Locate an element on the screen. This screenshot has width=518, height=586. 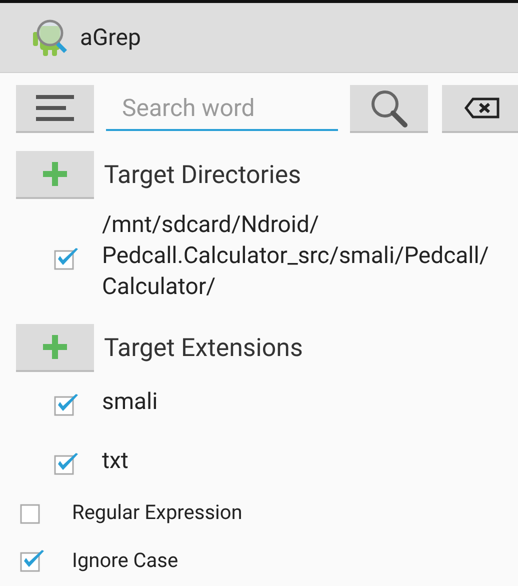
extension-label: txt is located at coordinates (115, 461).